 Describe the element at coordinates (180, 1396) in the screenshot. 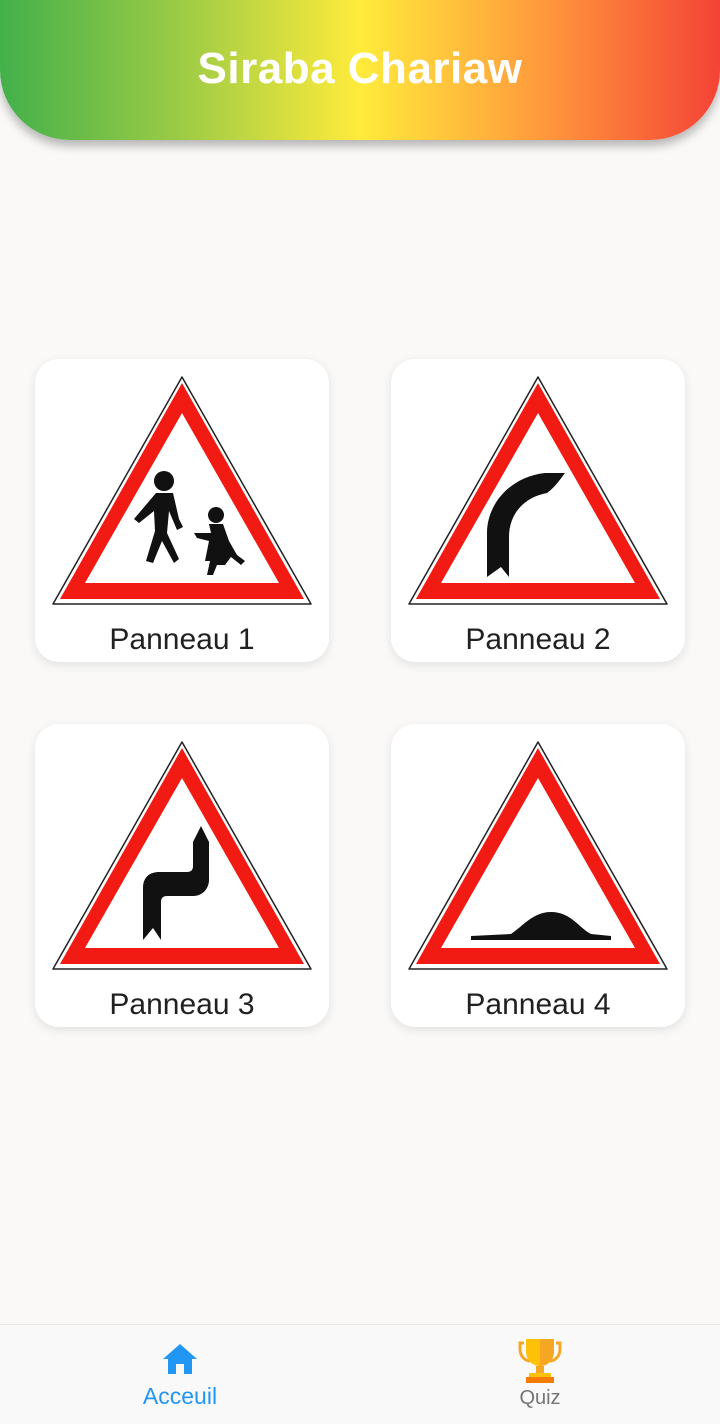

I see `nav-label-home: Acceuil` at that location.